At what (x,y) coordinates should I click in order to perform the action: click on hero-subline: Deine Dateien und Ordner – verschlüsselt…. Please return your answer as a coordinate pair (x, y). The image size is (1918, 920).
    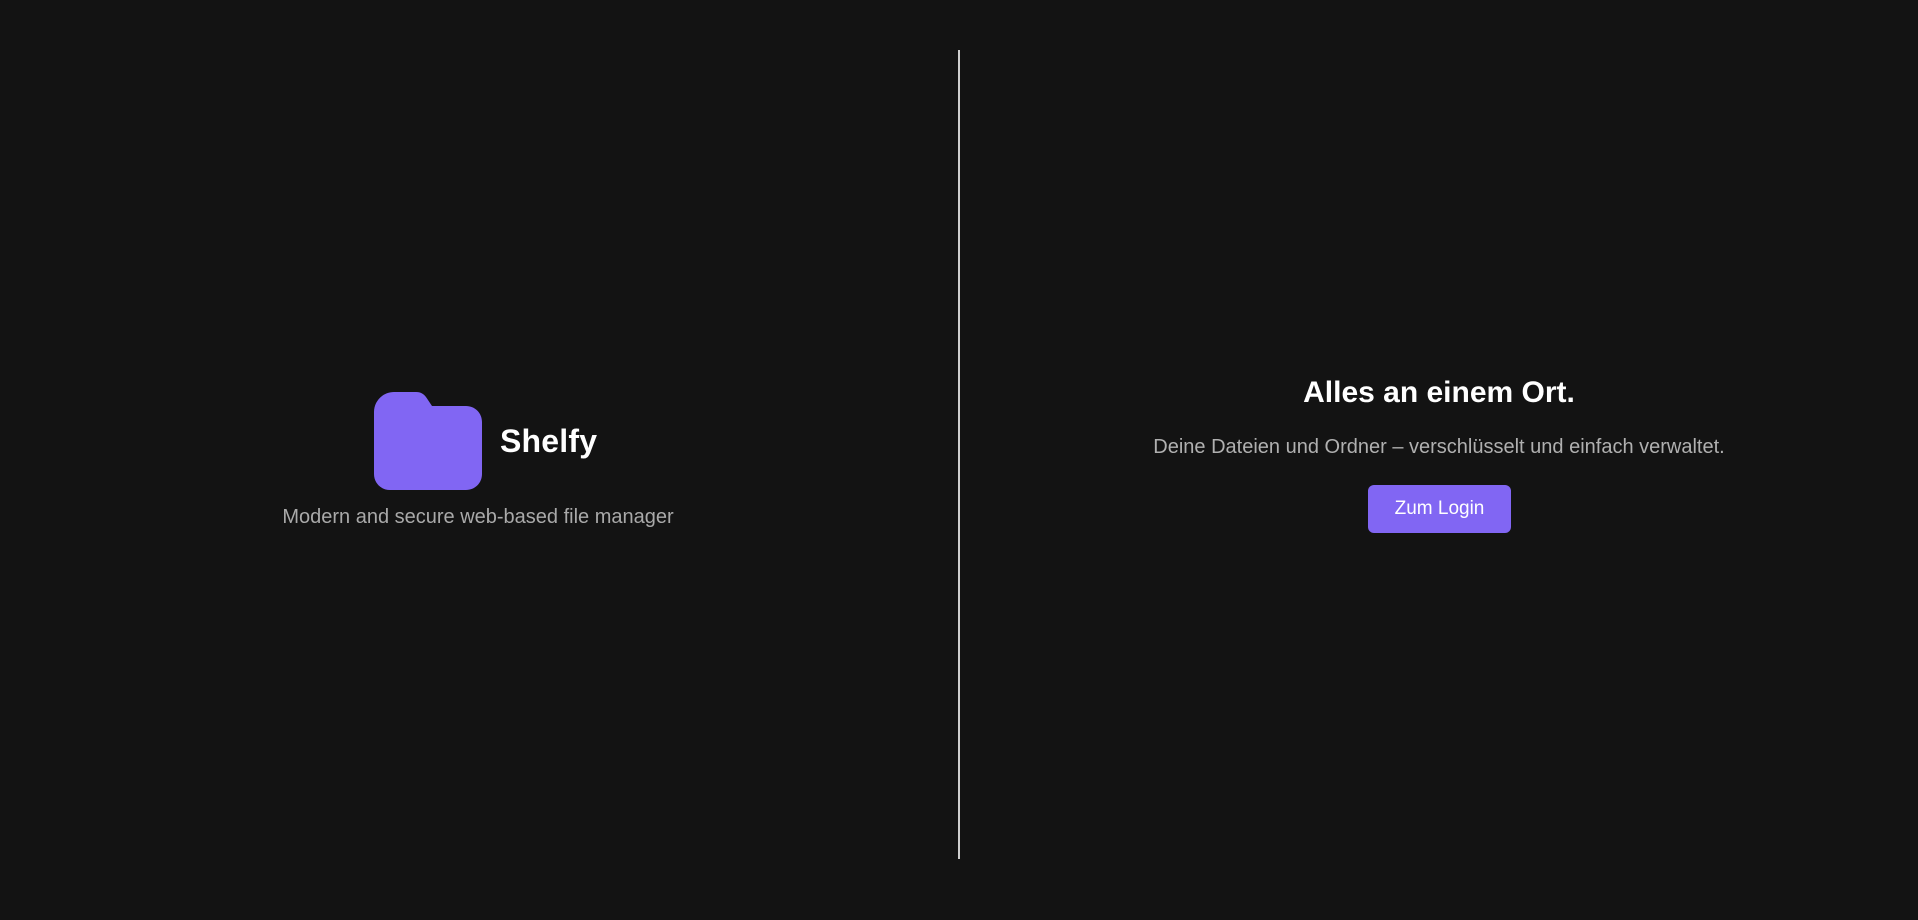
    Looking at the image, I should click on (1439, 447).